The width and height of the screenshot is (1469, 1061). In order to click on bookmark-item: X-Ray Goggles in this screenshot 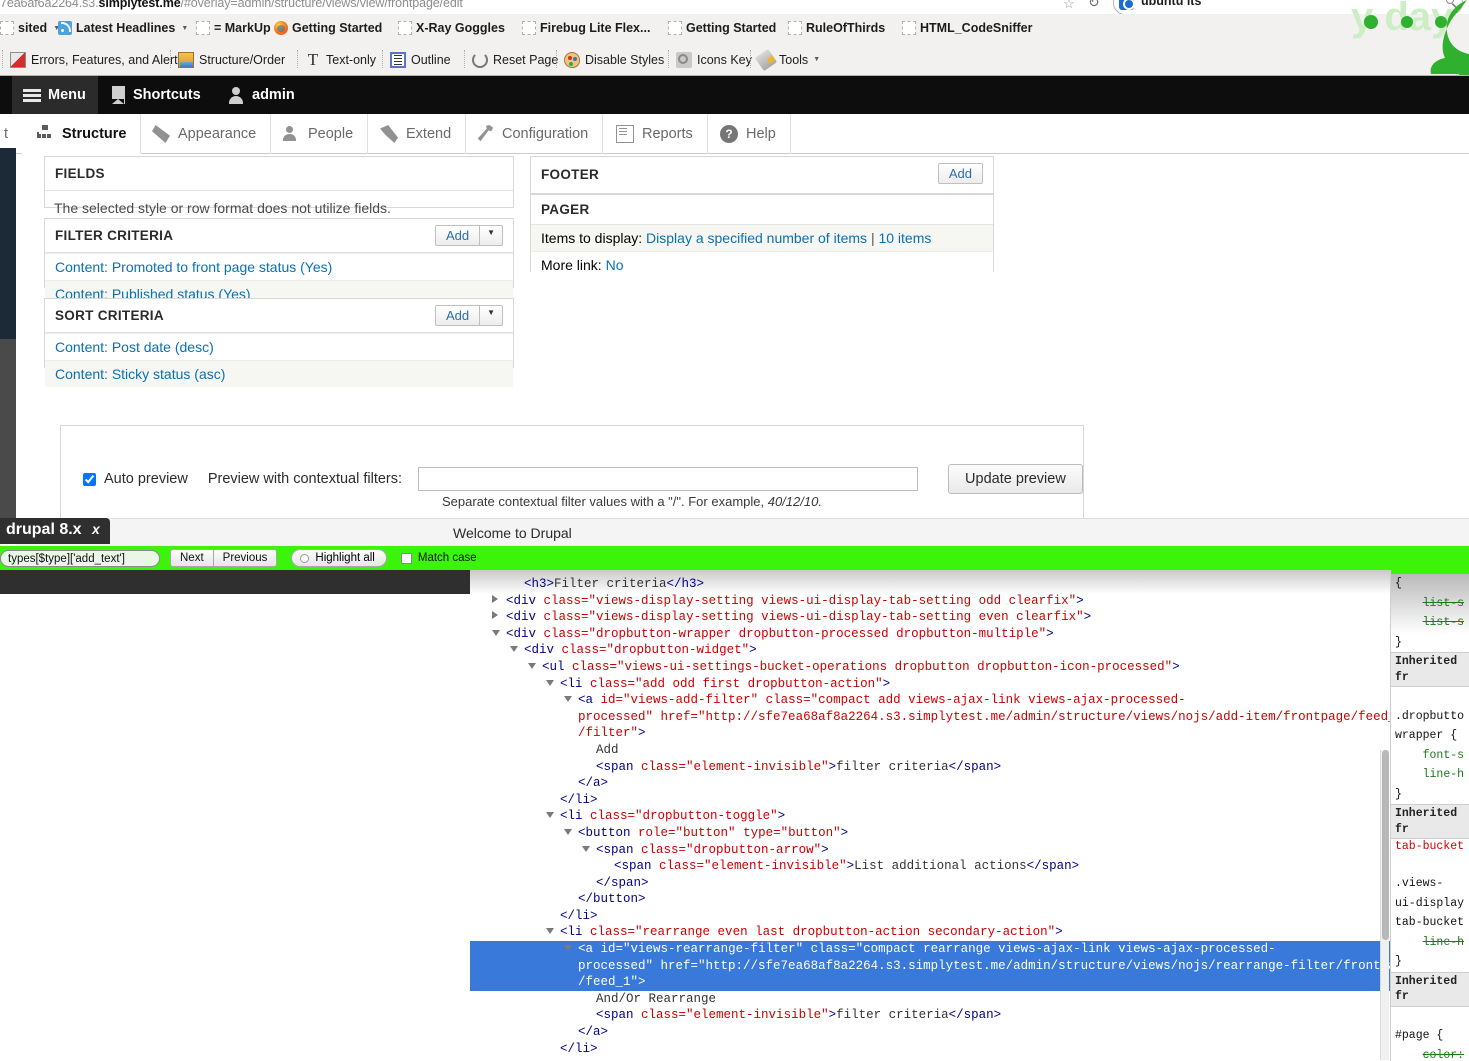, I will do `click(451, 28)`.